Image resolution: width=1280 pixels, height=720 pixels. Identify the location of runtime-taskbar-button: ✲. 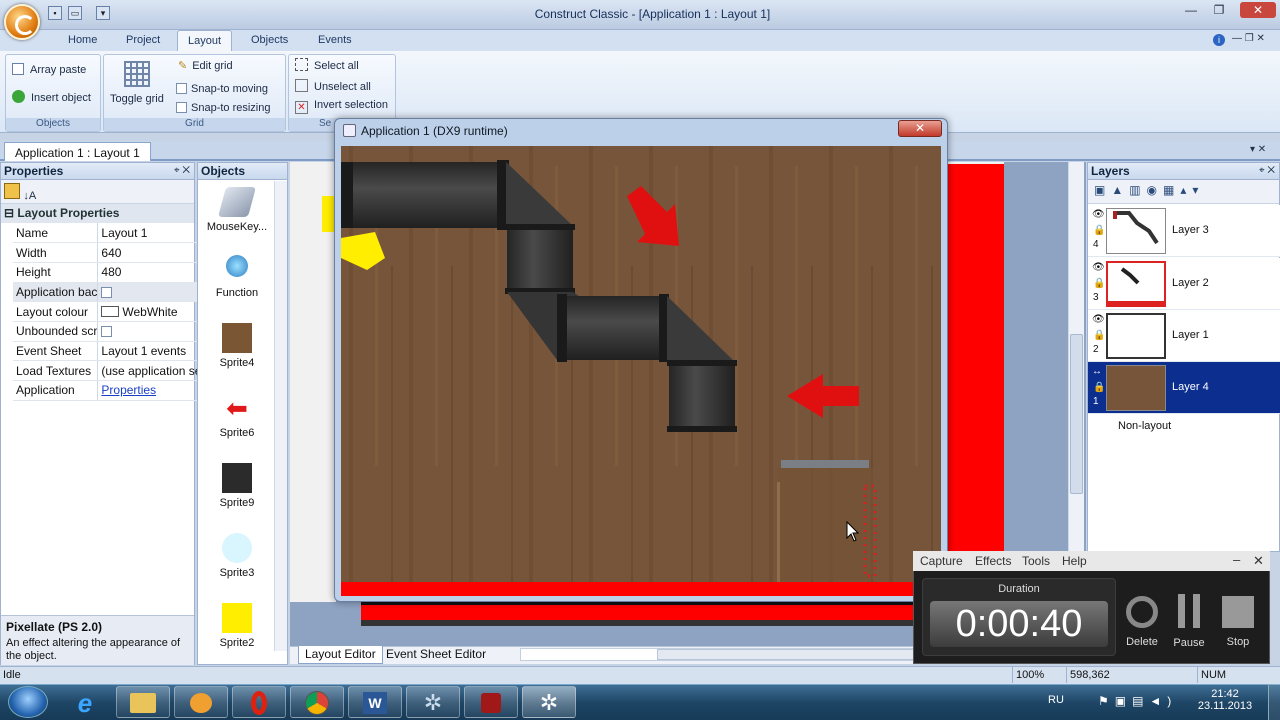
(549, 702).